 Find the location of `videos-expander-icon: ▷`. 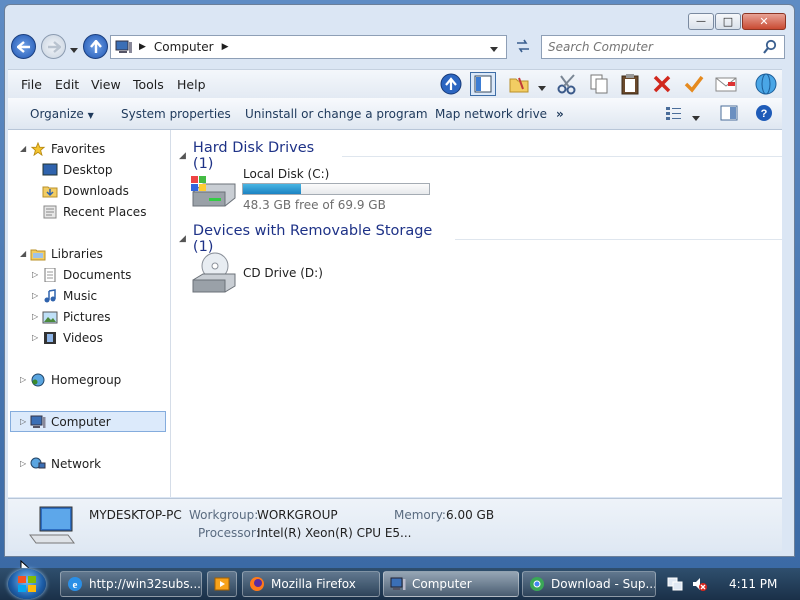

videos-expander-icon: ▷ is located at coordinates (35, 337).